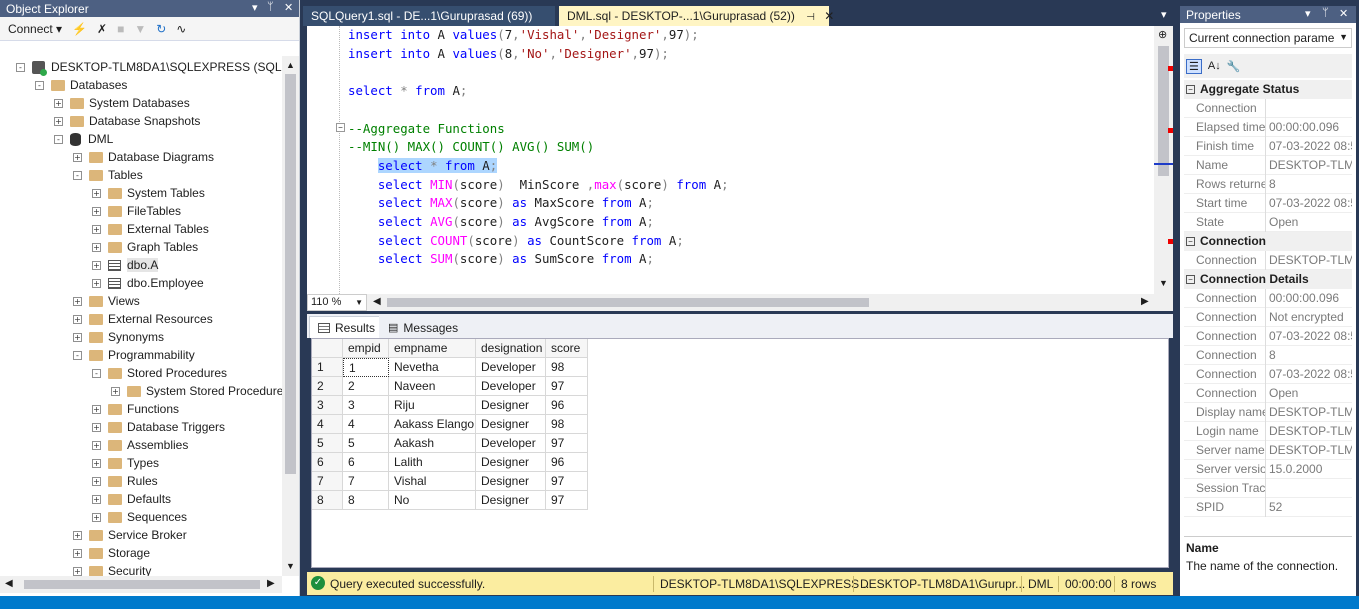 The image size is (1359, 609). What do you see at coordinates (1268, 38) in the screenshot?
I see `object-selector: Current connection parame ▼` at bounding box center [1268, 38].